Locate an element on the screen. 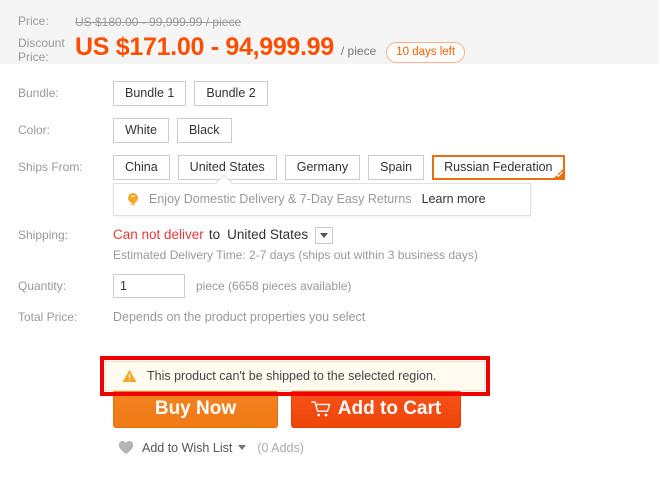 The width and height of the screenshot is (659, 502). wishlist-row: Add to Wish List (0 Adds) is located at coordinates (388, 447).